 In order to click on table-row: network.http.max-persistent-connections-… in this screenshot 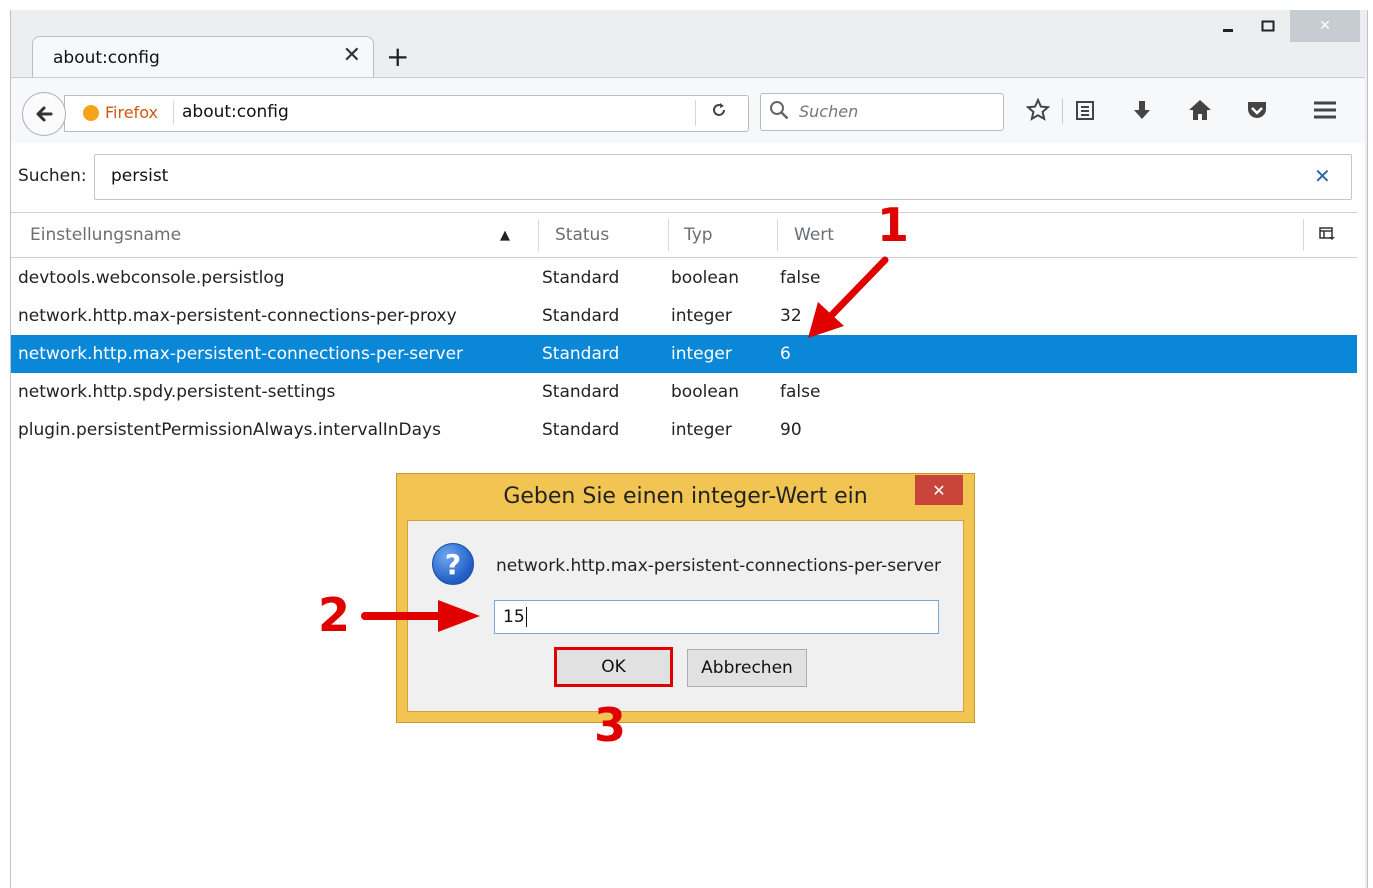, I will do `click(684, 316)`.